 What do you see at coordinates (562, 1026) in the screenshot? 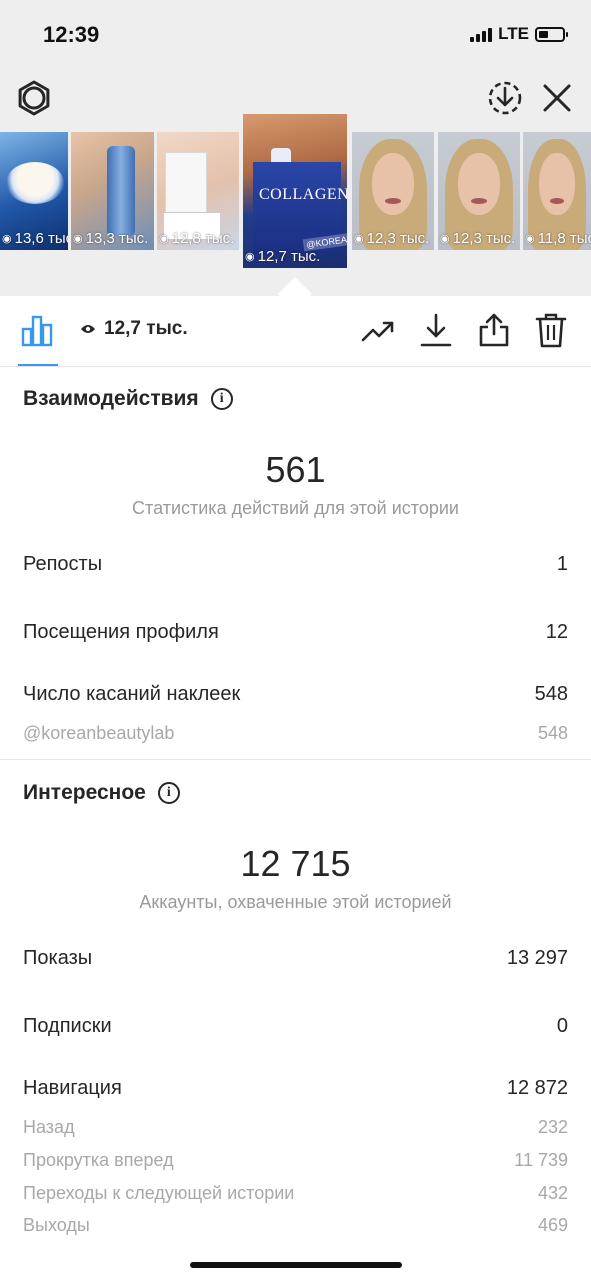
I see `stat-value: 0` at bounding box center [562, 1026].